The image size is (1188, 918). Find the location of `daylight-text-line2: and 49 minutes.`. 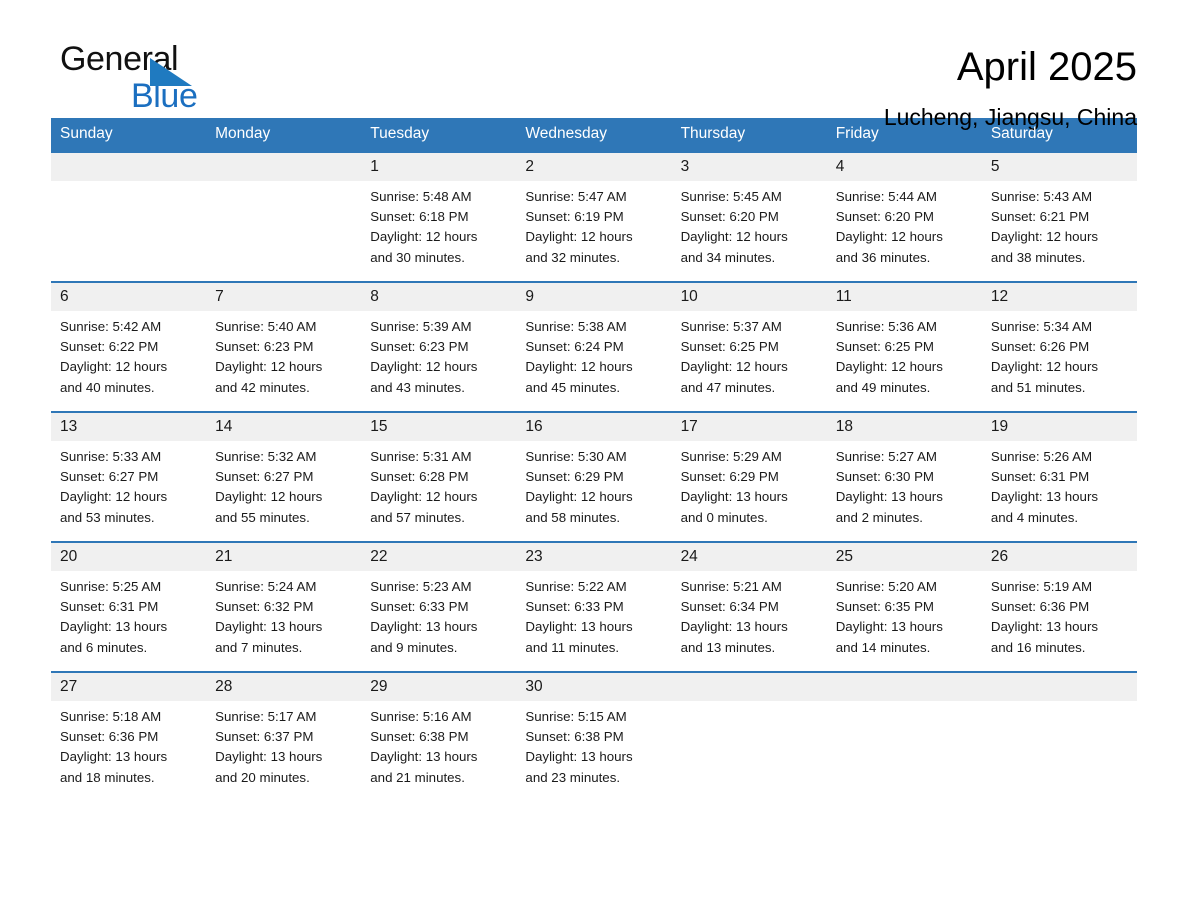

daylight-text-line2: and 49 minutes. is located at coordinates (883, 387).